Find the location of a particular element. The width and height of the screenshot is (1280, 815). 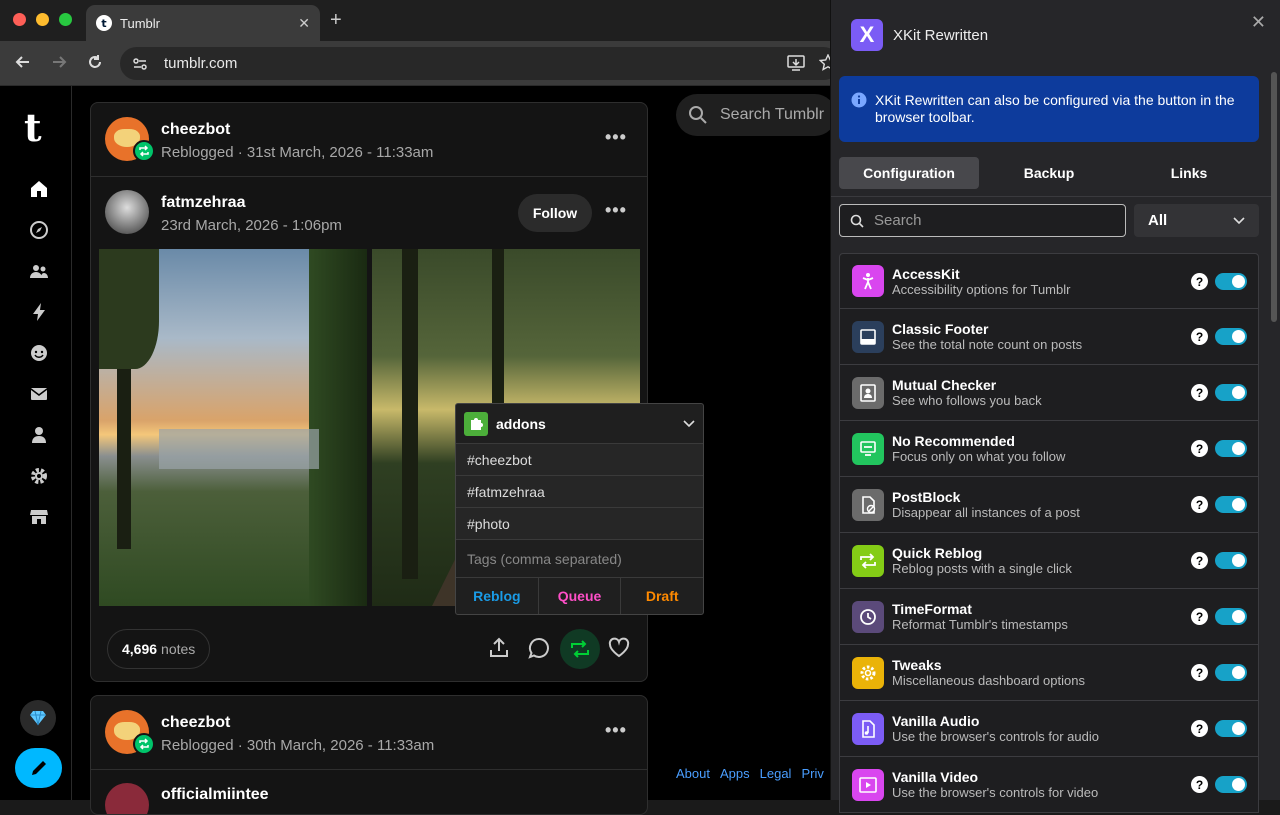

site-settings-icon is located at coordinates (140, 64).